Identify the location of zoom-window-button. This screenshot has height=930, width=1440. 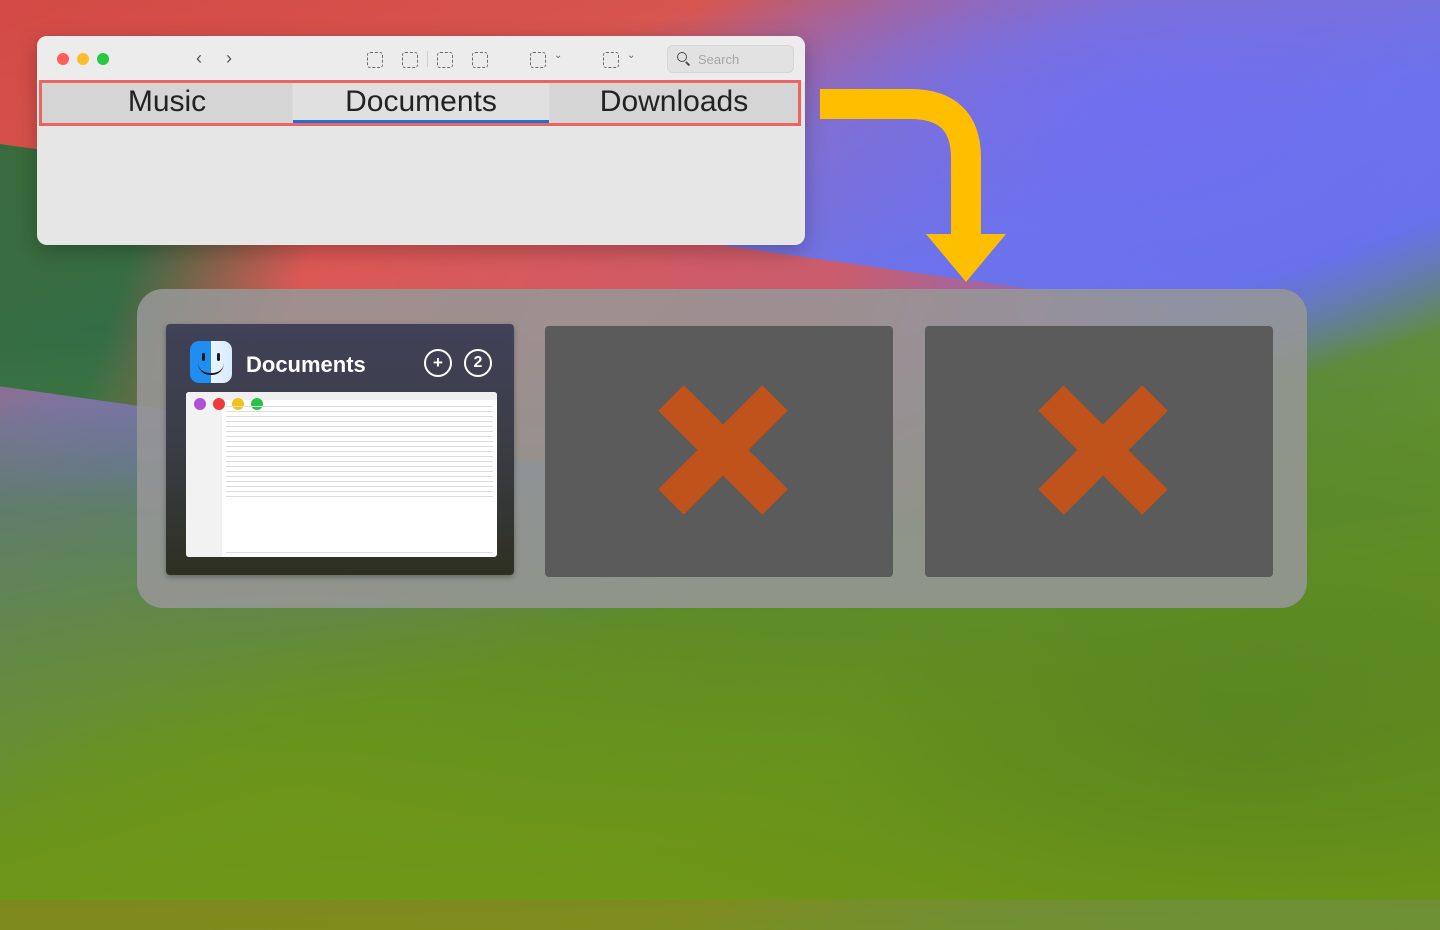
(103, 59).